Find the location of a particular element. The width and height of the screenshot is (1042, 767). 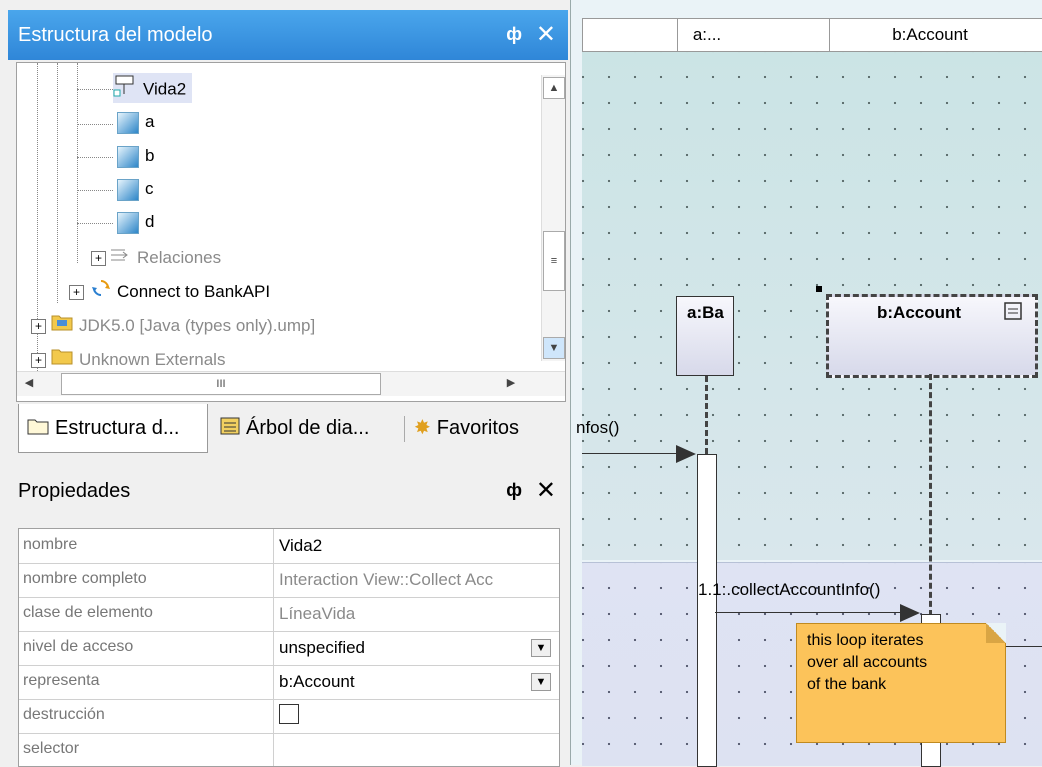

tree-node-a: a is located at coordinates (135, 122).